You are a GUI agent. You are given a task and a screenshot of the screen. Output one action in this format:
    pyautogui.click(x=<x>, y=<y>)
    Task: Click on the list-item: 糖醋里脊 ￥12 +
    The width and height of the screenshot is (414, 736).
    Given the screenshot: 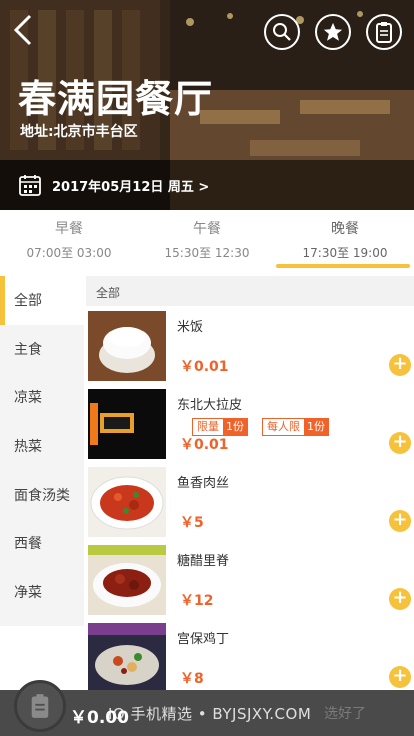 What is the action you would take?
    pyautogui.click(x=250, y=579)
    